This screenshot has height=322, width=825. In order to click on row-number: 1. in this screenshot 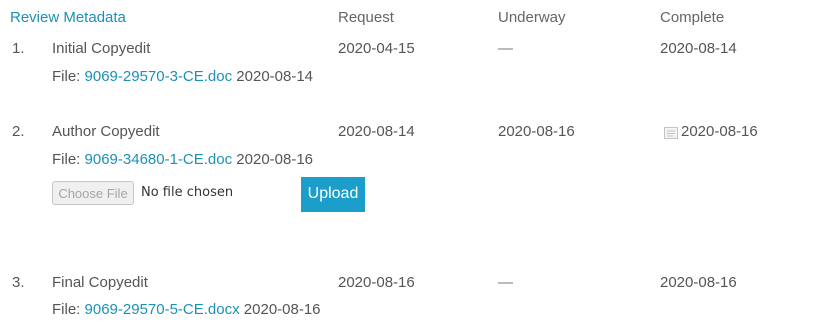, I will do `click(18, 48)`.